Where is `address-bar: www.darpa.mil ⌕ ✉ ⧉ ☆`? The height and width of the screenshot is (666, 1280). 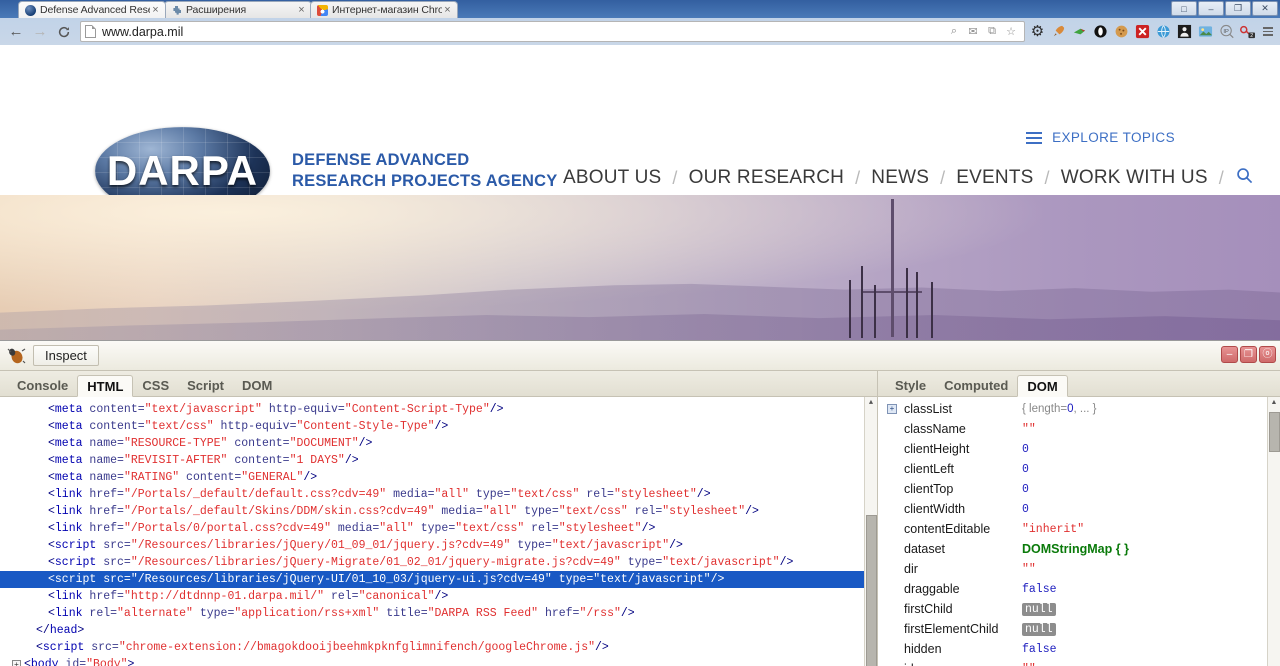 address-bar: www.darpa.mil ⌕ ✉ ⧉ ☆ is located at coordinates (552, 31).